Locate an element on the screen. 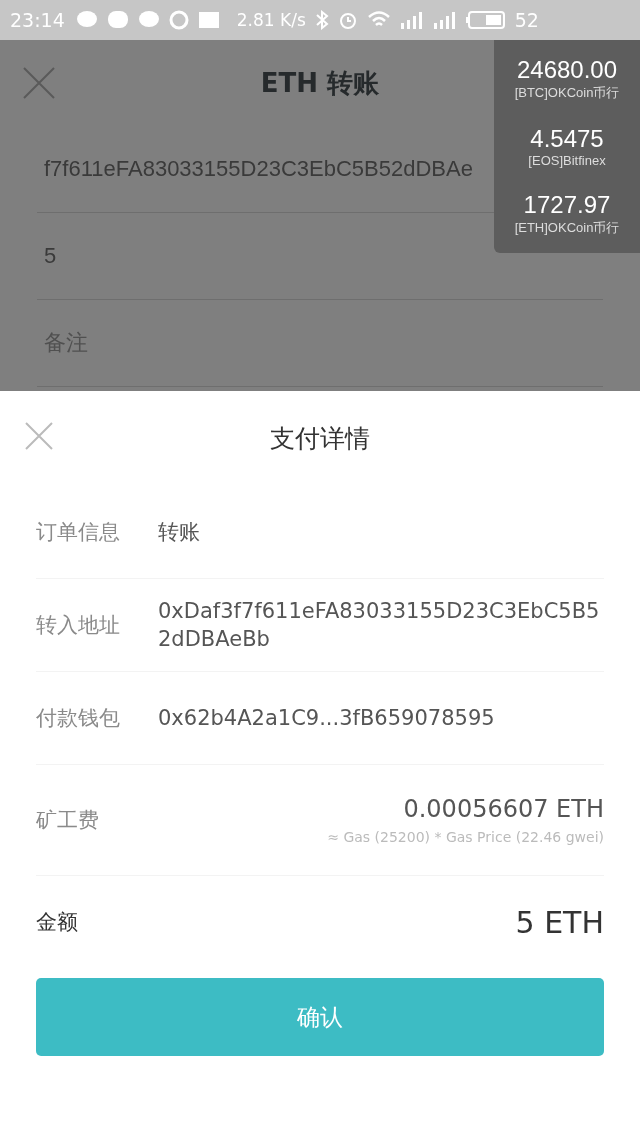  fee-formula: ≈ Gas (25200) * Gas Price (22.46 gwei) is located at coordinates (465, 837).